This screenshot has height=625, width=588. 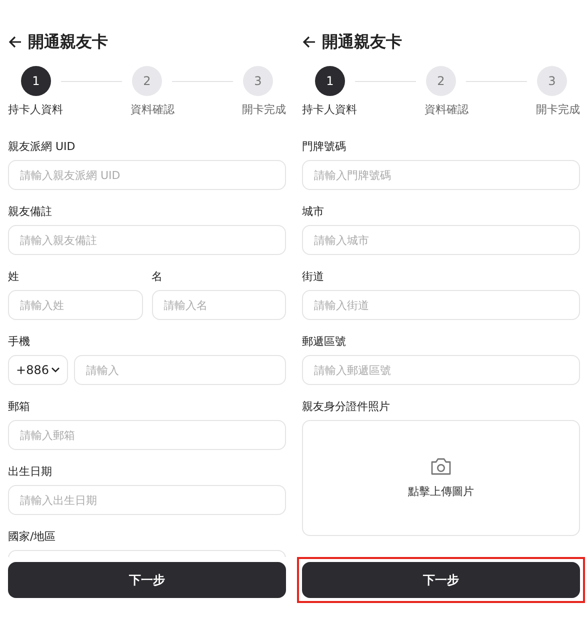 What do you see at coordinates (324, 146) in the screenshot?
I see `field-label: 門牌號碼` at bounding box center [324, 146].